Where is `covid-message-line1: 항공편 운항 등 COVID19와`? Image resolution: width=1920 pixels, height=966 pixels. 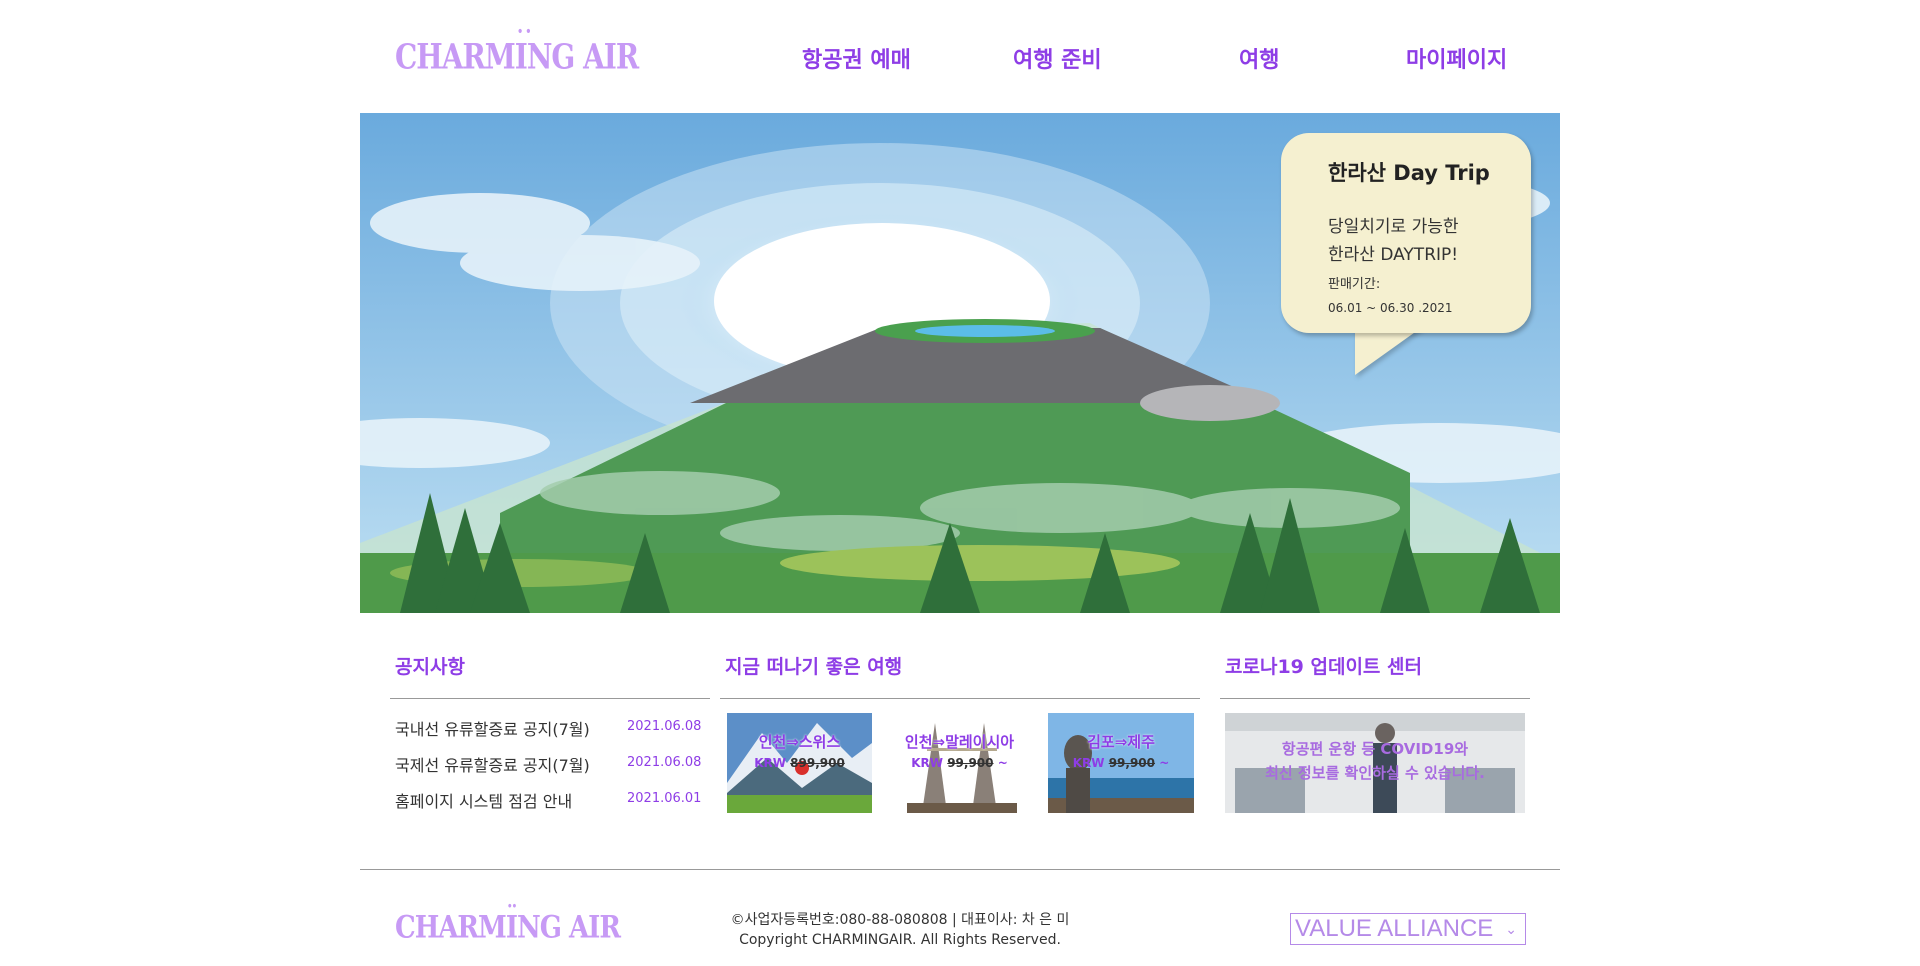
covid-message-line1: 항공편 운항 등 COVID19와 is located at coordinates (1375, 749).